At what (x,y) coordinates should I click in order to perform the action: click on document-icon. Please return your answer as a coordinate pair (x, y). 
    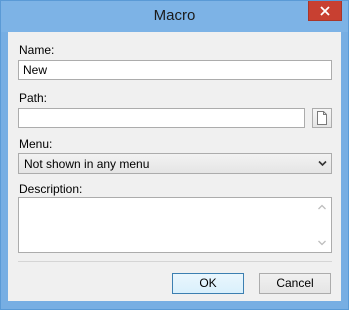
    Looking at the image, I should click on (322, 118).